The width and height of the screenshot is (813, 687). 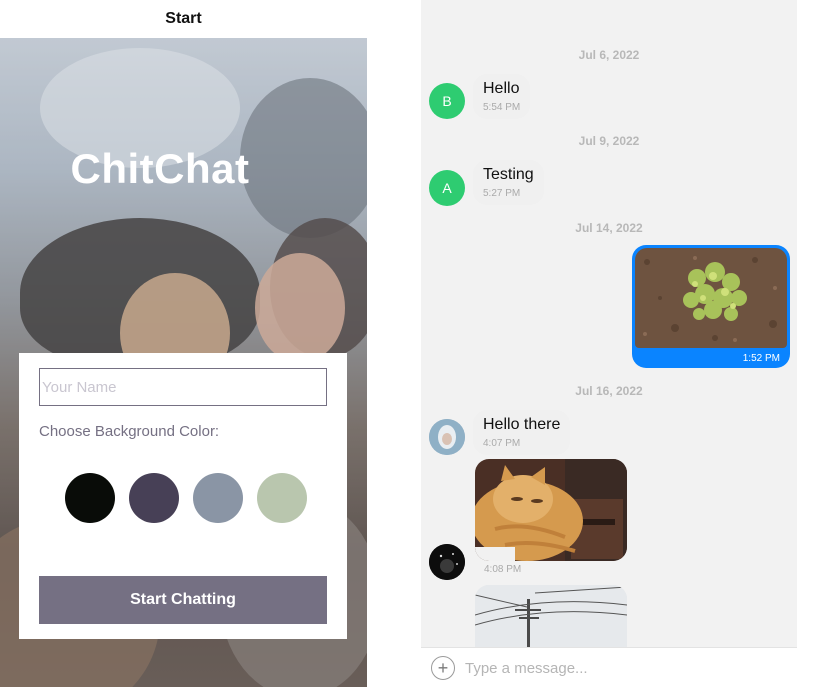 What do you see at coordinates (218, 498) in the screenshot?
I see `color-swatch-gray` at bounding box center [218, 498].